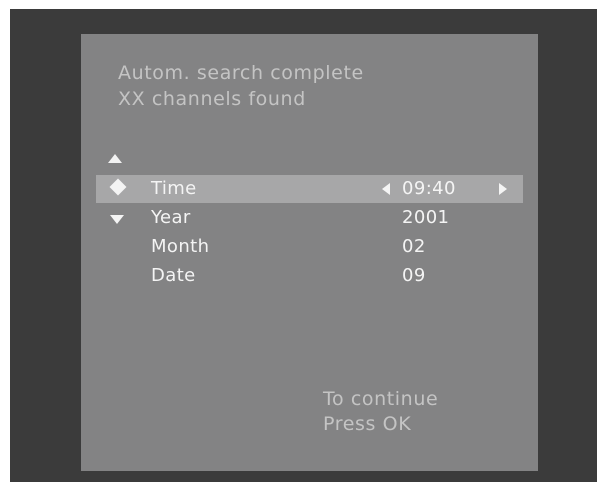 The width and height of the screenshot is (598, 483). What do you see at coordinates (118, 187) in the screenshot?
I see `navigate-diamond-icon` at bounding box center [118, 187].